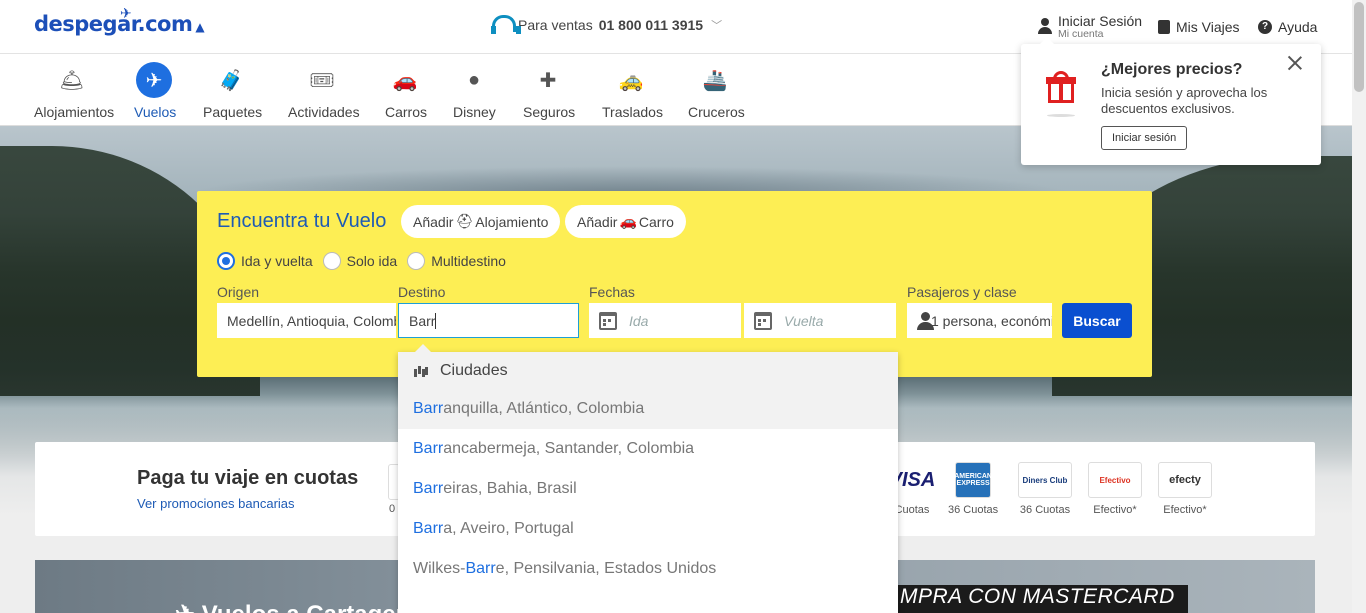 The width and height of the screenshot is (1366, 613). Describe the element at coordinates (648, 370) in the screenshot. I see `autocomplete-group-header: Ciudades` at that location.